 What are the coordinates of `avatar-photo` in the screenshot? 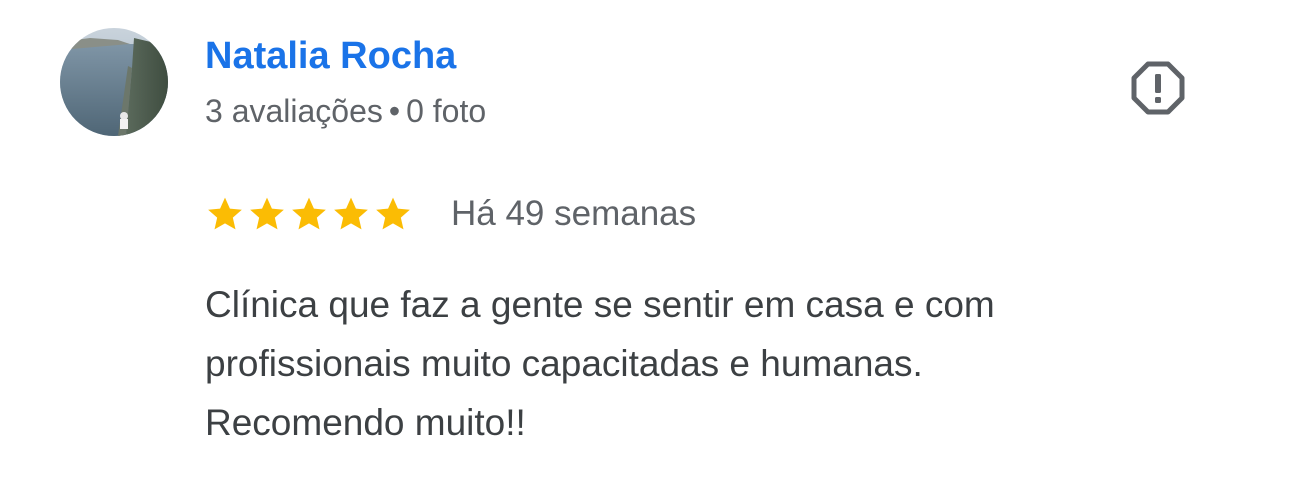 It's located at (114, 82).